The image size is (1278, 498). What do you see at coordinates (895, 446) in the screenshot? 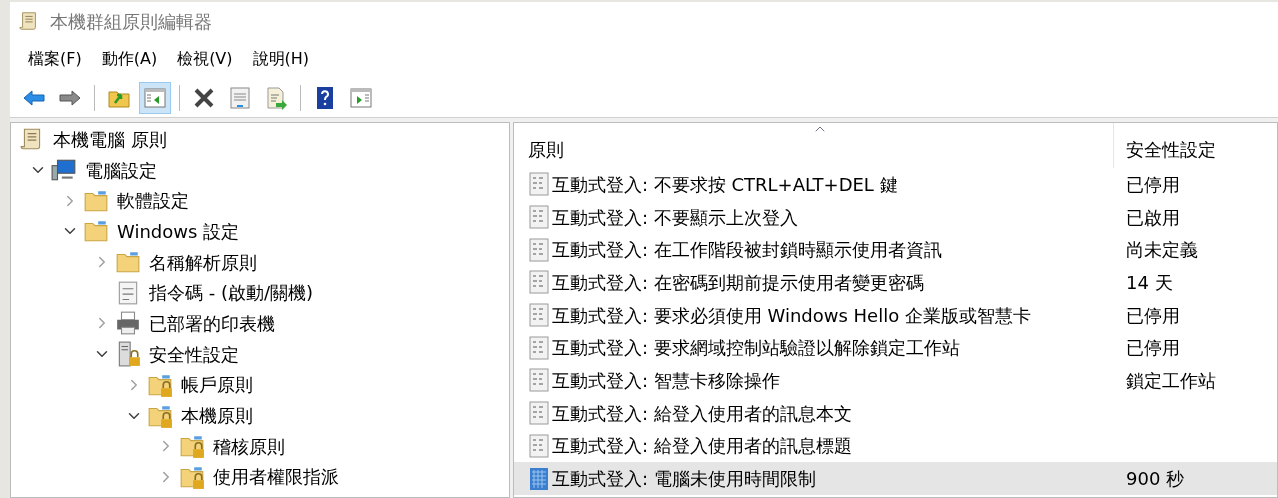
I see `policy-row: 互動式登入: 給登入使用者的訊息標題` at bounding box center [895, 446].